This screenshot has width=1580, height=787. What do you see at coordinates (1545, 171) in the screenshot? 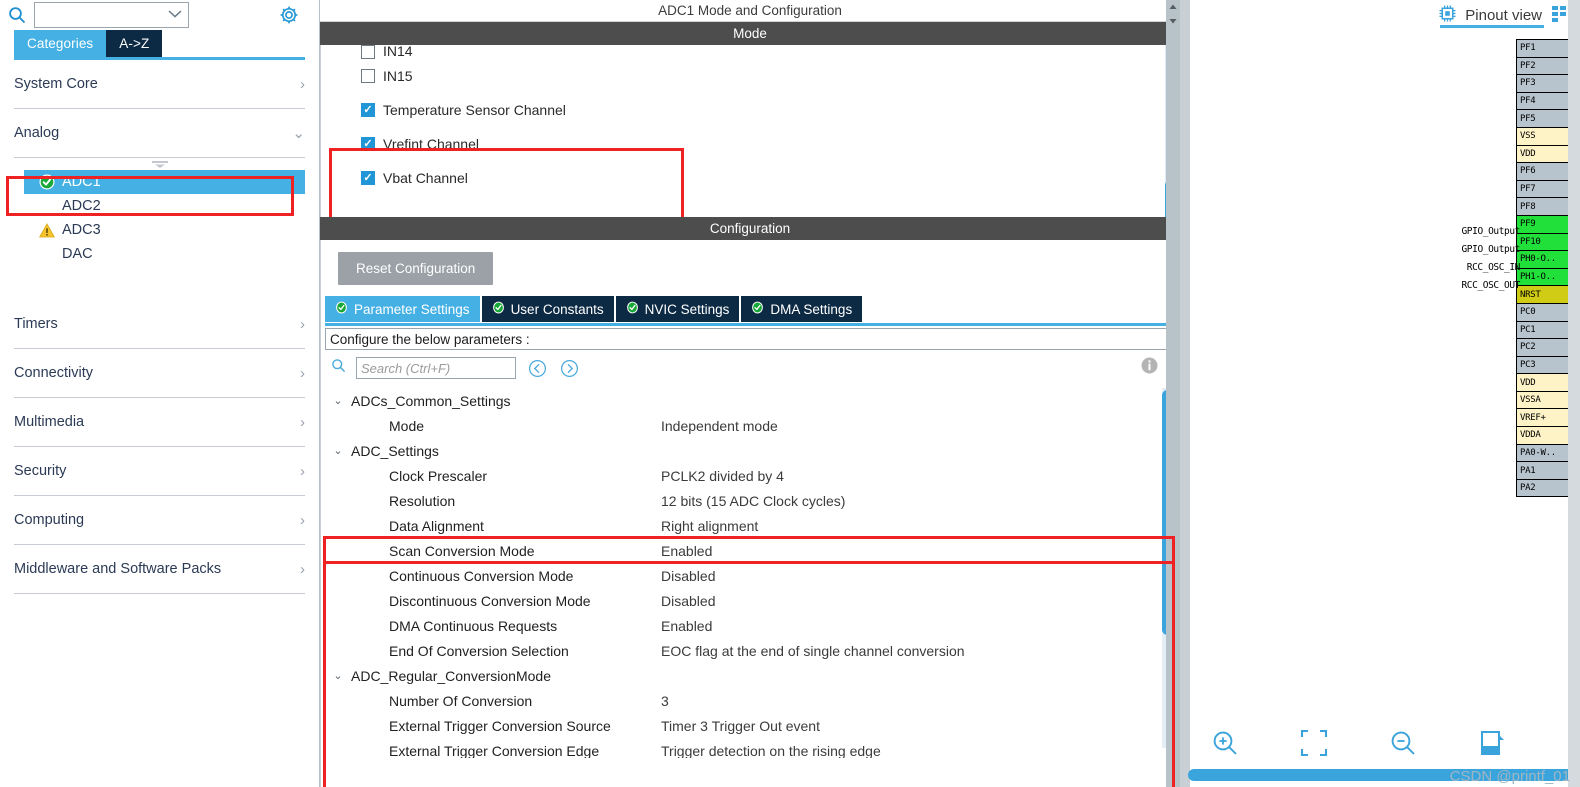
I see `pin-pf6: PF6` at bounding box center [1545, 171].